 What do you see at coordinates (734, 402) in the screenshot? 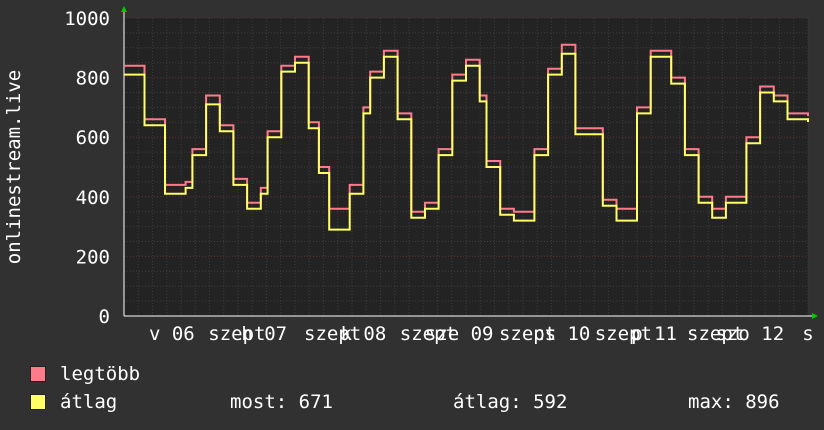
I see `stat-maximum: max: 896` at bounding box center [734, 402].